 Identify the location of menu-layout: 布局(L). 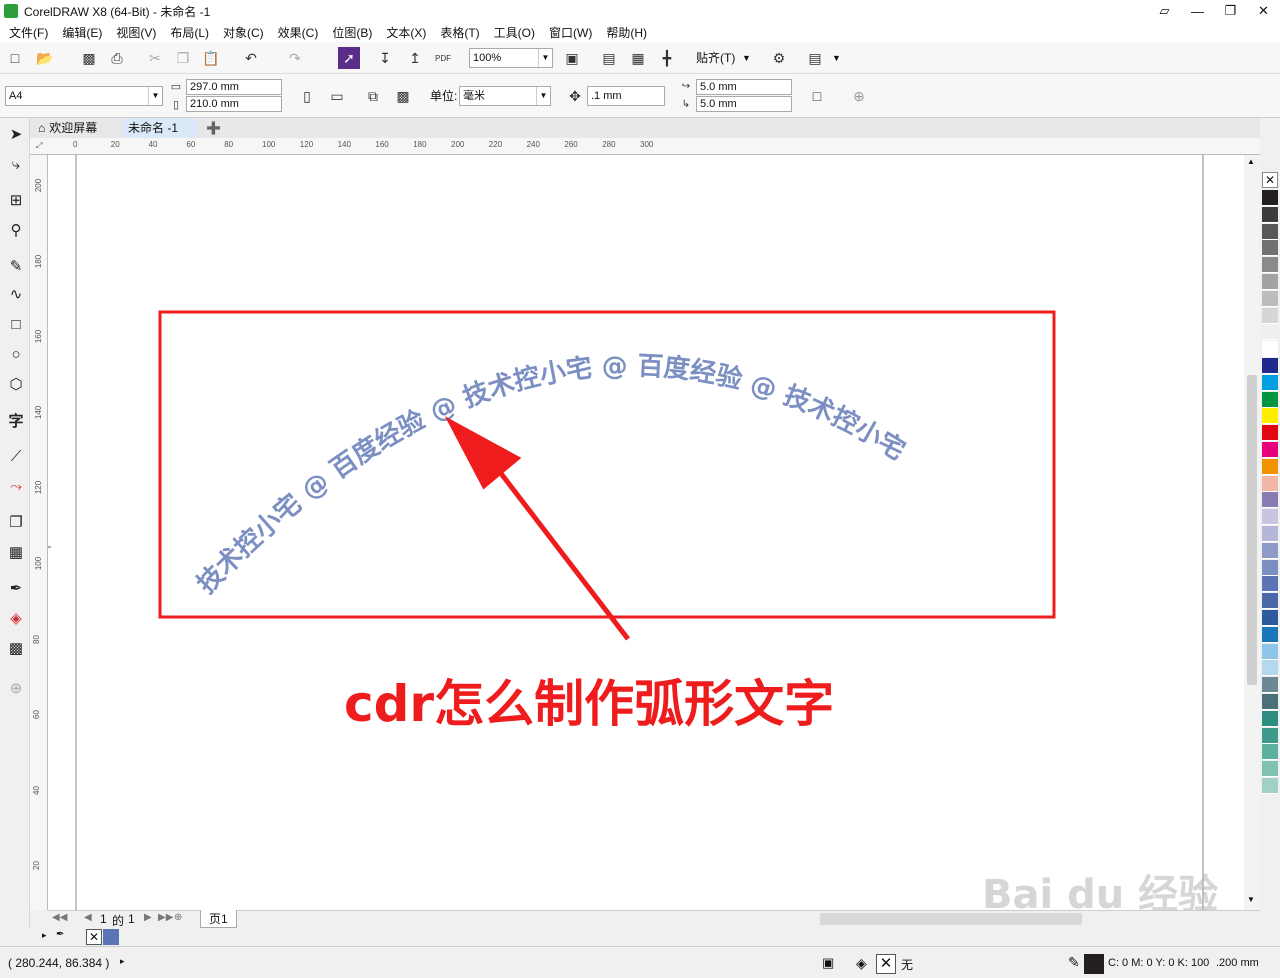
(189, 32).